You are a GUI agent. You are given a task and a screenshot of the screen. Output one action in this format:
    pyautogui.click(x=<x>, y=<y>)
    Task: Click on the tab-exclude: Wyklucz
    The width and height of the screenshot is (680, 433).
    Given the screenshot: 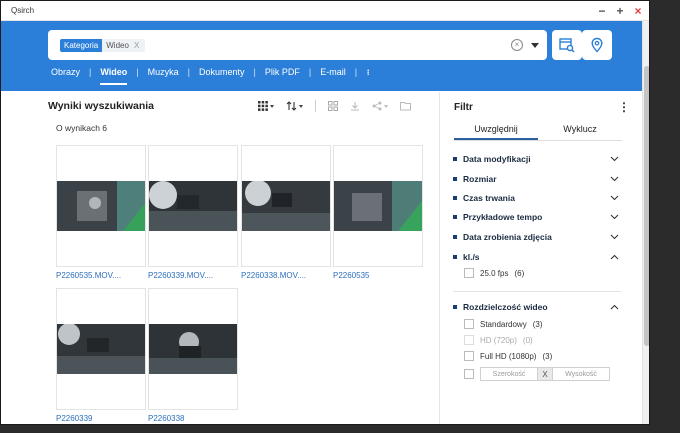 What is the action you would take?
    pyautogui.click(x=580, y=132)
    